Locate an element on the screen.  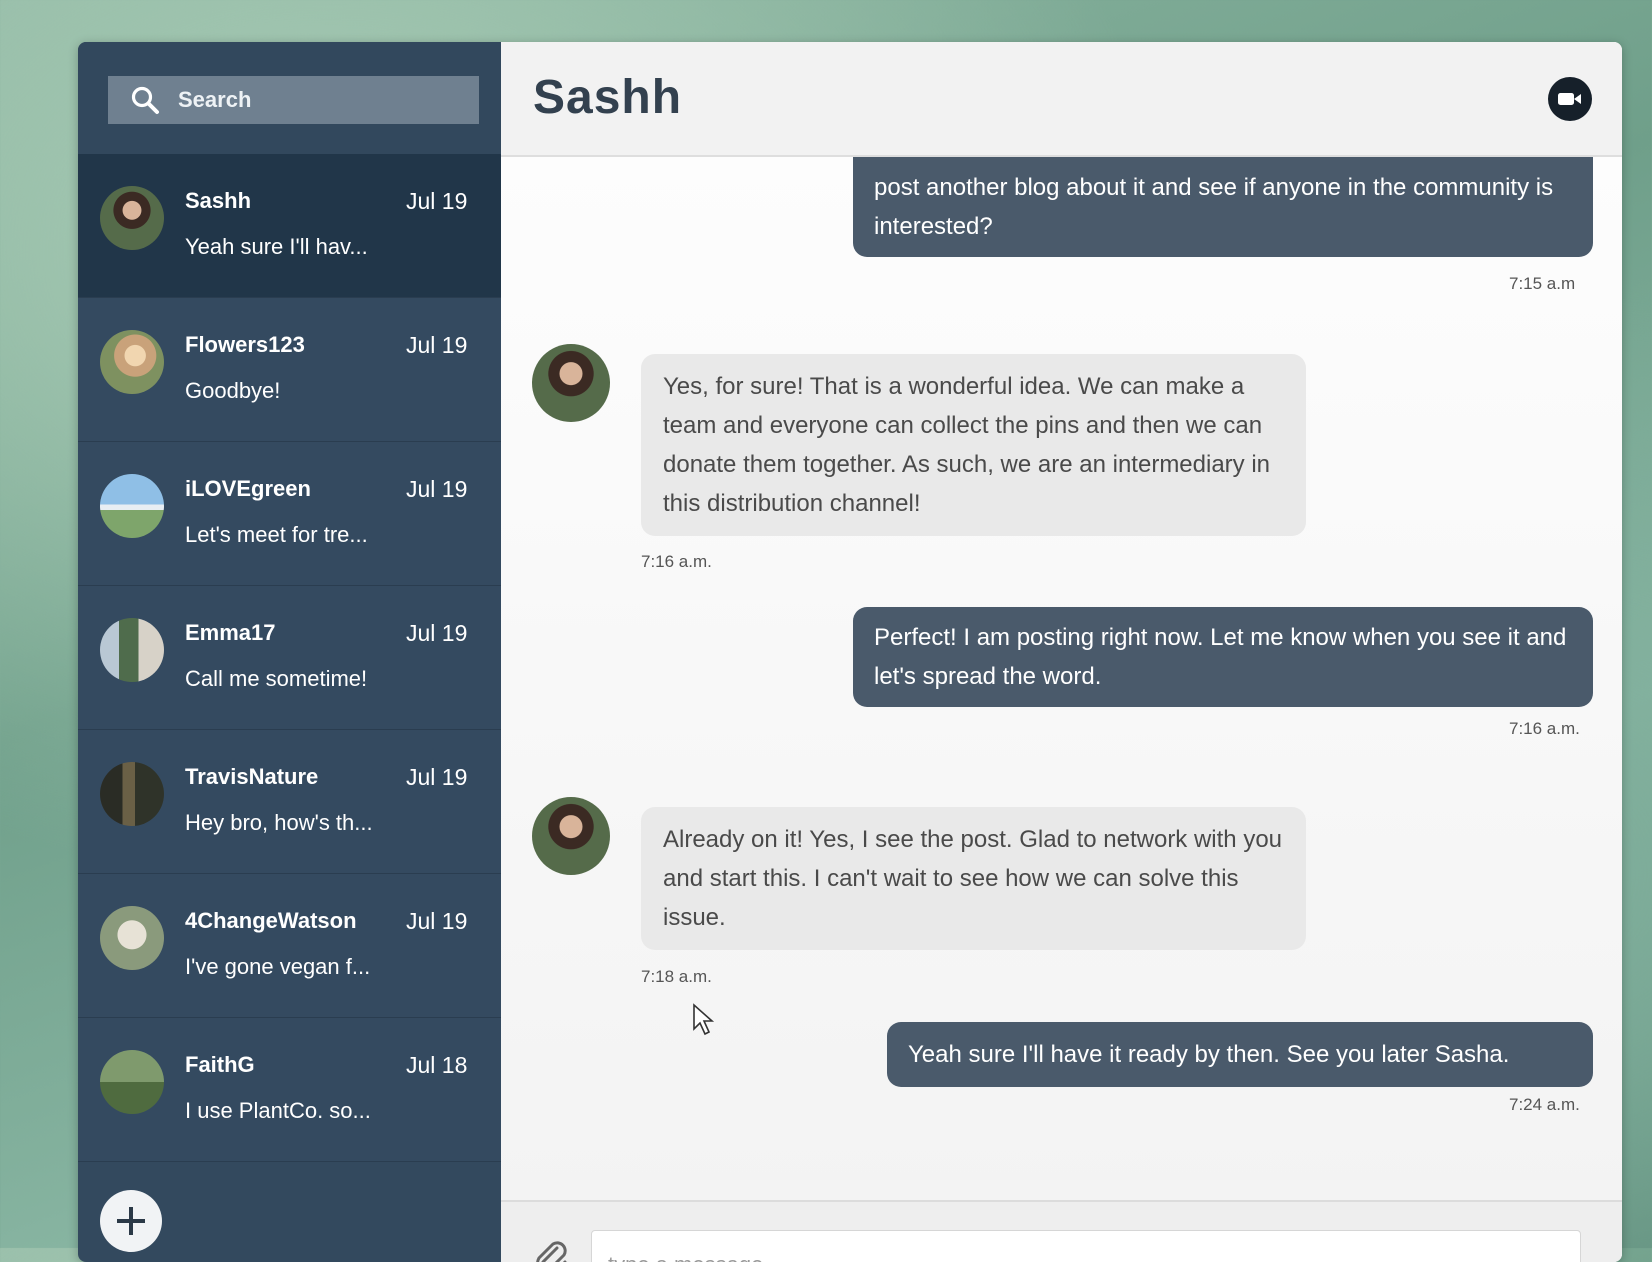
conversation-date: Jul 18 is located at coordinates (437, 1065).